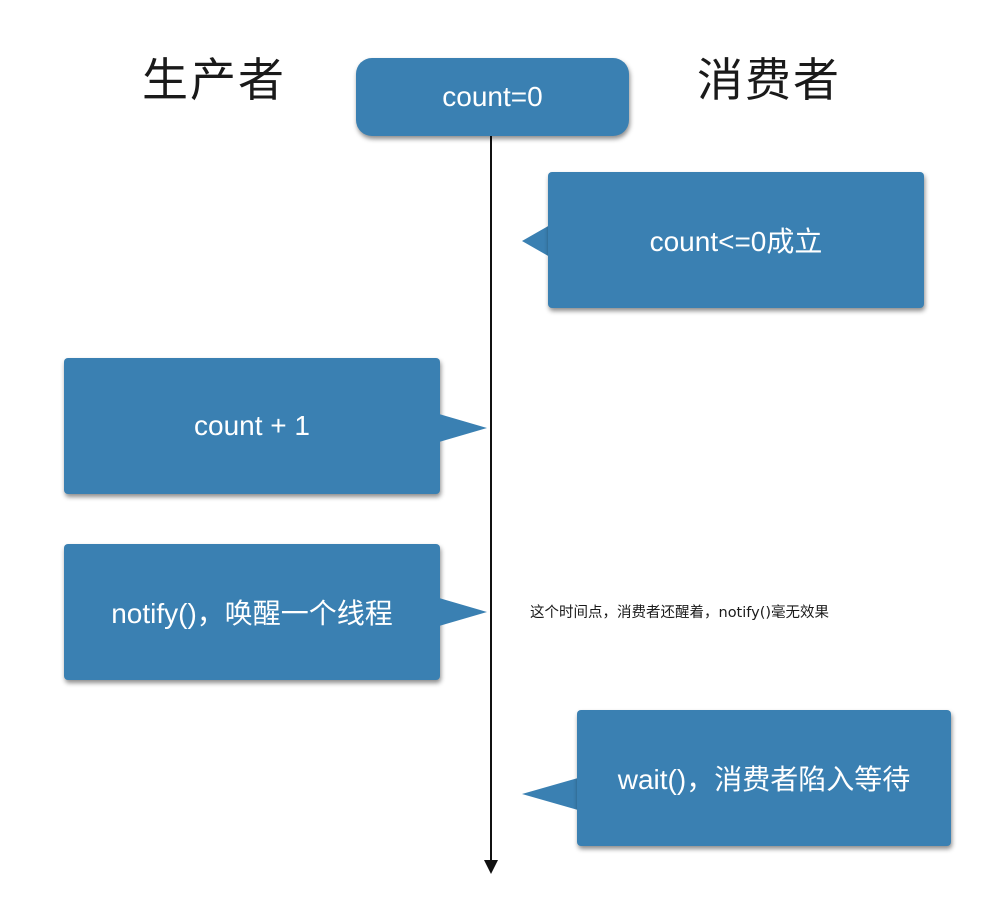  I want to click on consumer-heading: 消费者, so click(769, 80).